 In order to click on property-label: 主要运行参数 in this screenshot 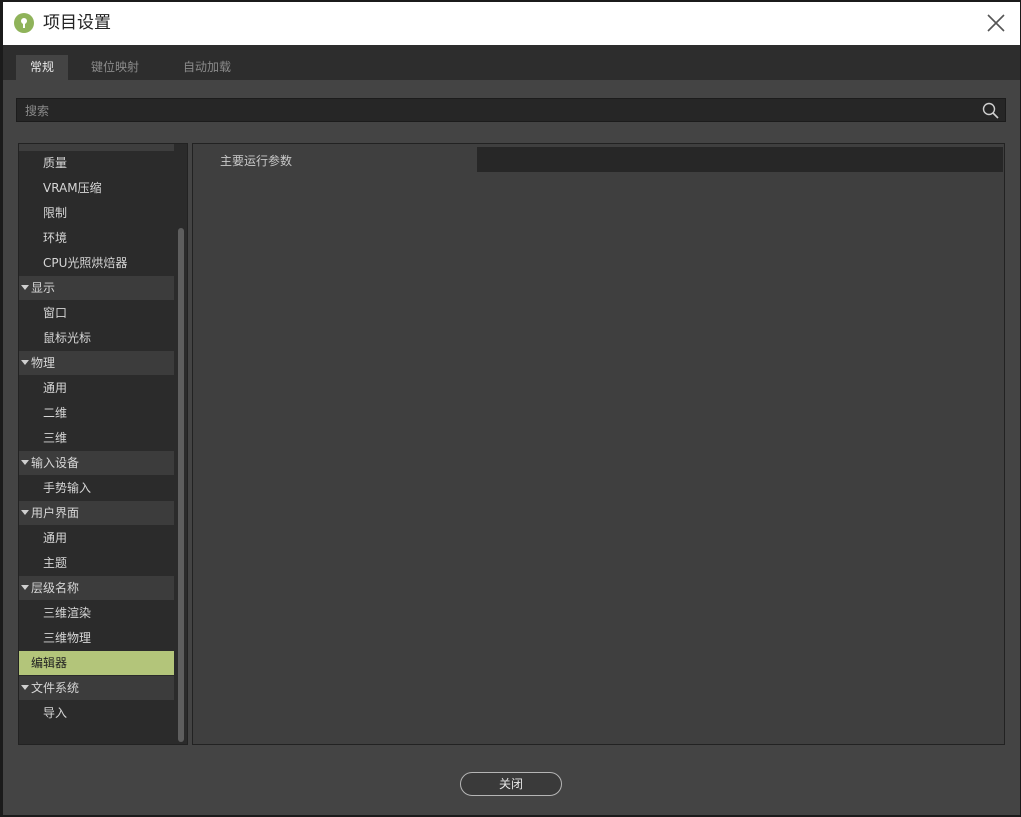, I will do `click(256, 161)`.